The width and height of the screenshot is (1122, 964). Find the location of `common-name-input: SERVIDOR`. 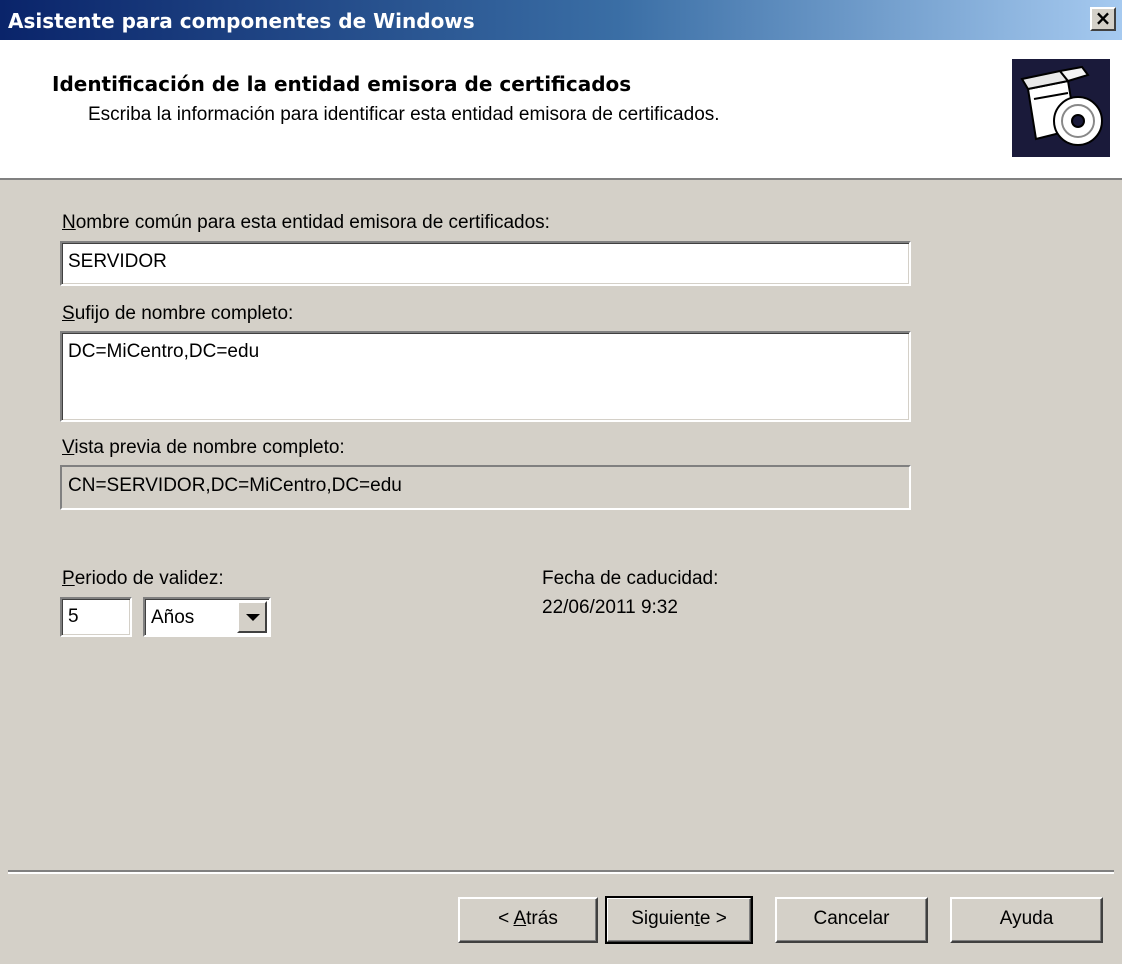

common-name-input: SERVIDOR is located at coordinates (485, 263).